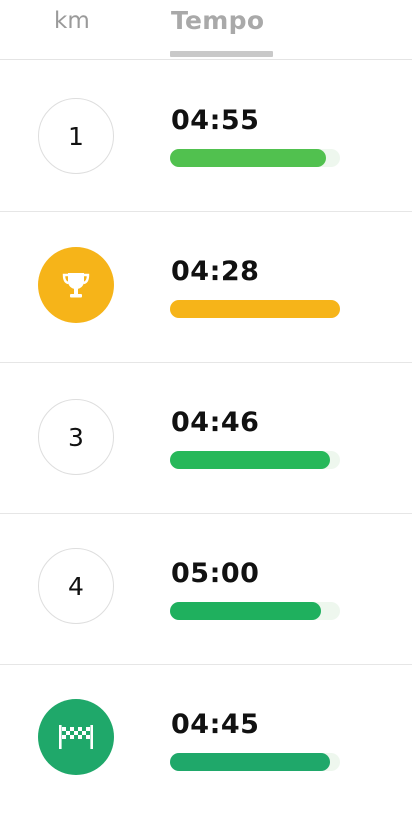 This screenshot has width=412, height=816. I want to click on split-time: 04:45, so click(215, 724).